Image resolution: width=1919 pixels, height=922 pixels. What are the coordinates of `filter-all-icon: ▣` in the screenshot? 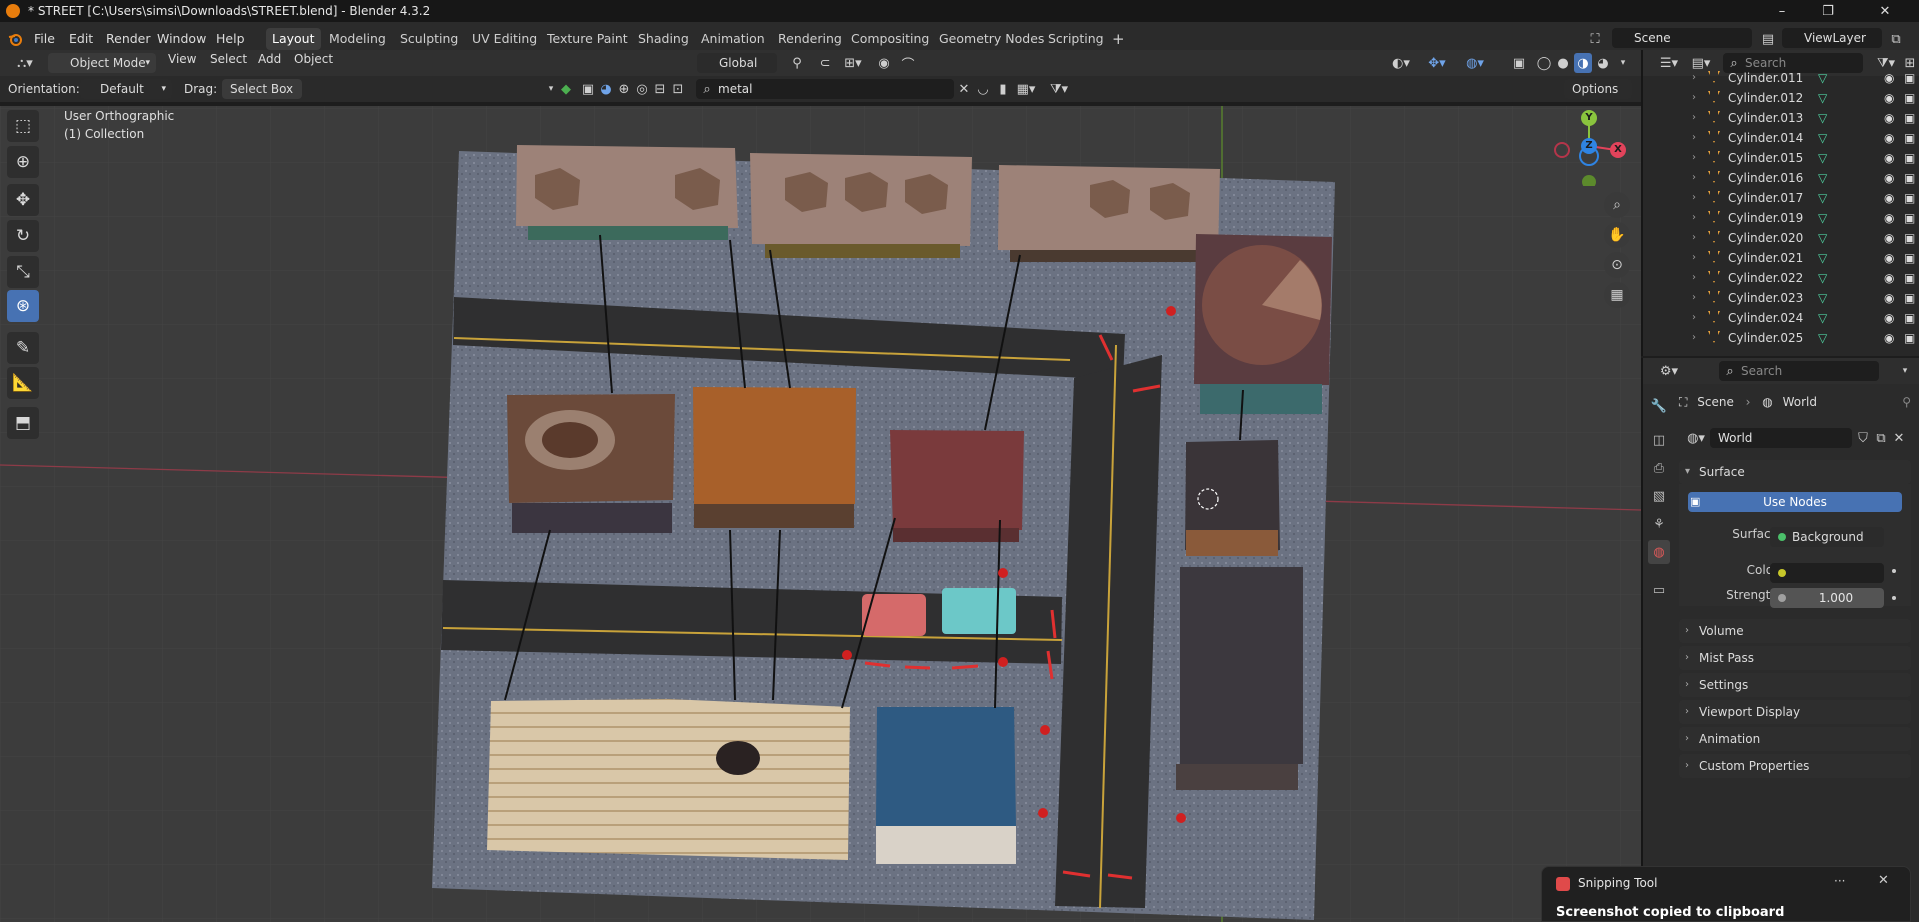 It's located at (588, 89).